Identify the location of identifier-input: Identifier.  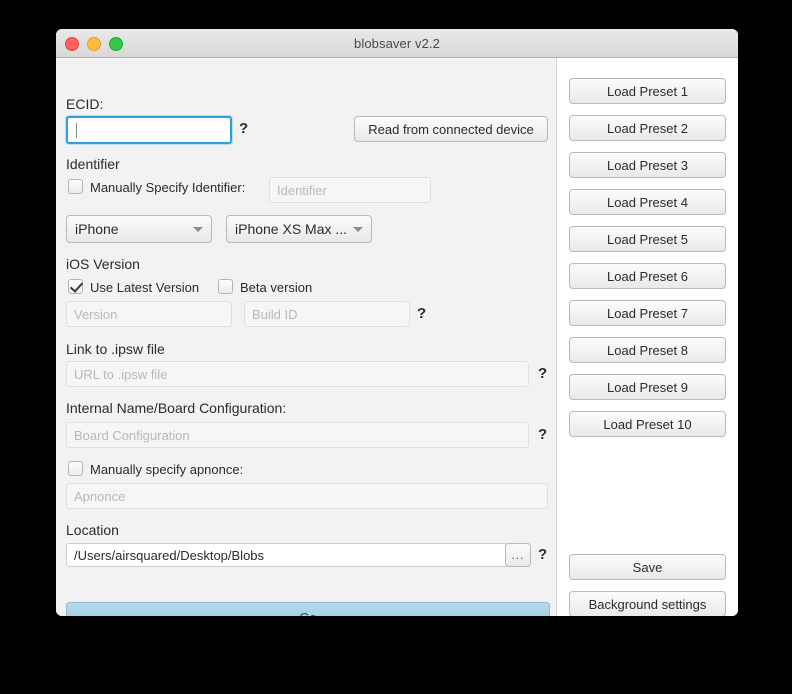
(350, 190).